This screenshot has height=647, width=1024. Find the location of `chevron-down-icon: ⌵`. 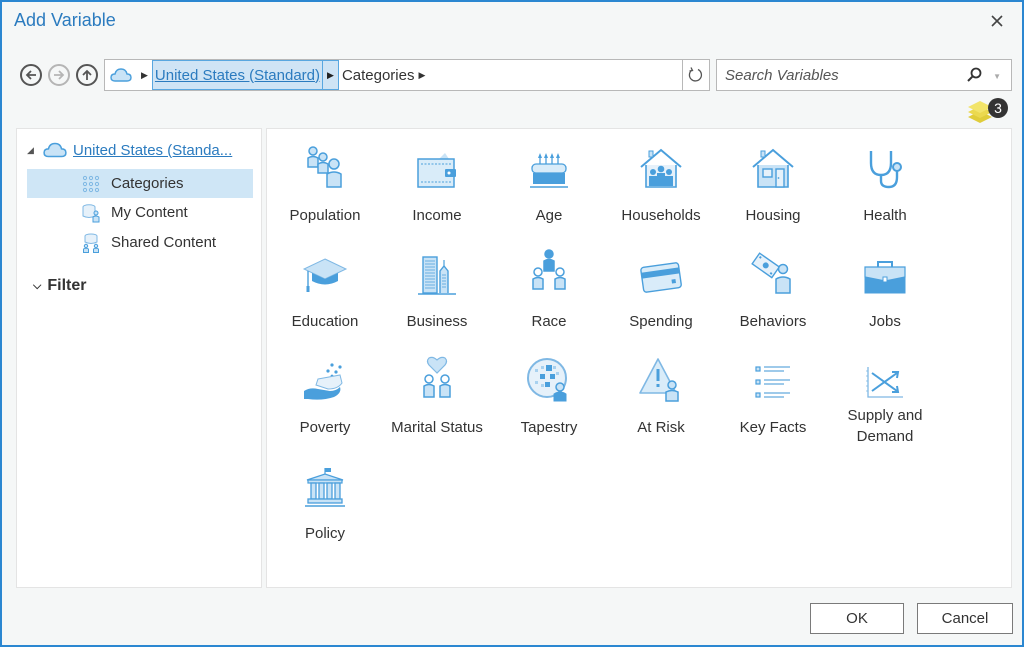

chevron-down-icon: ⌵ is located at coordinates (37, 285).